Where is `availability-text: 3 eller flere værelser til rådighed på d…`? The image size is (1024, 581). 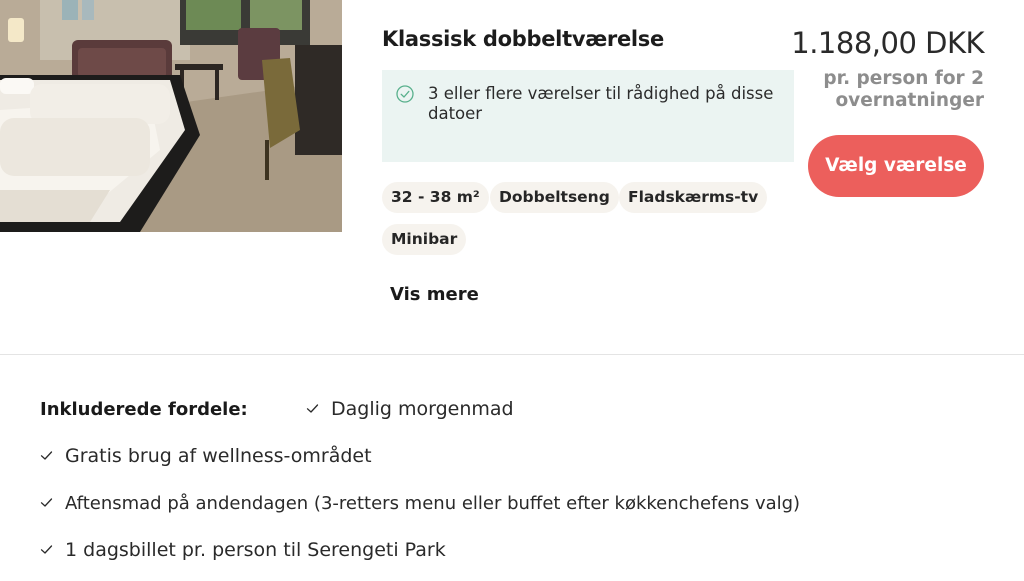
availability-text: 3 eller flere værelser til rådighed på d… is located at coordinates (601, 103).